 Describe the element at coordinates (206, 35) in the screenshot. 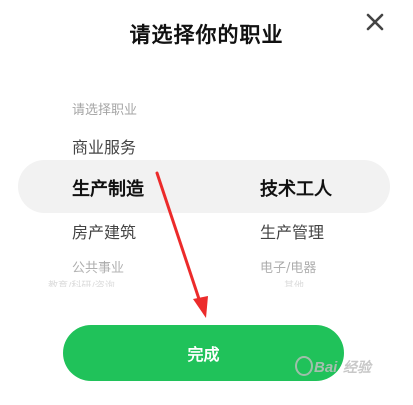

I see `page-title: 请选择你的职业` at that location.